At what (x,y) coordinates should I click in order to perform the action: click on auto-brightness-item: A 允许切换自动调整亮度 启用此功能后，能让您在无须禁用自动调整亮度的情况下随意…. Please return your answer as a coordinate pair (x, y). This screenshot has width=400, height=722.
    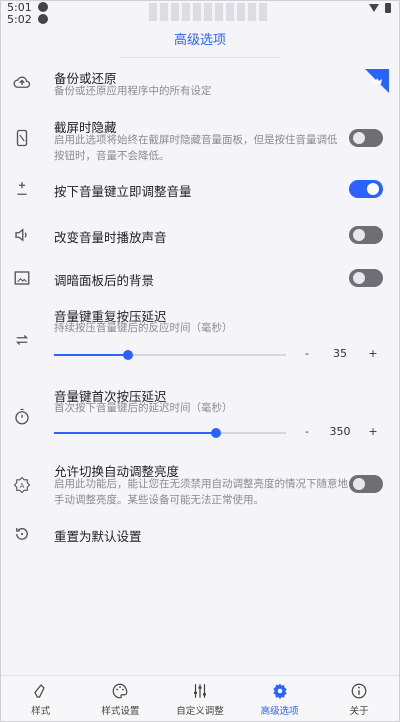
    Looking at the image, I should click on (200, 489).